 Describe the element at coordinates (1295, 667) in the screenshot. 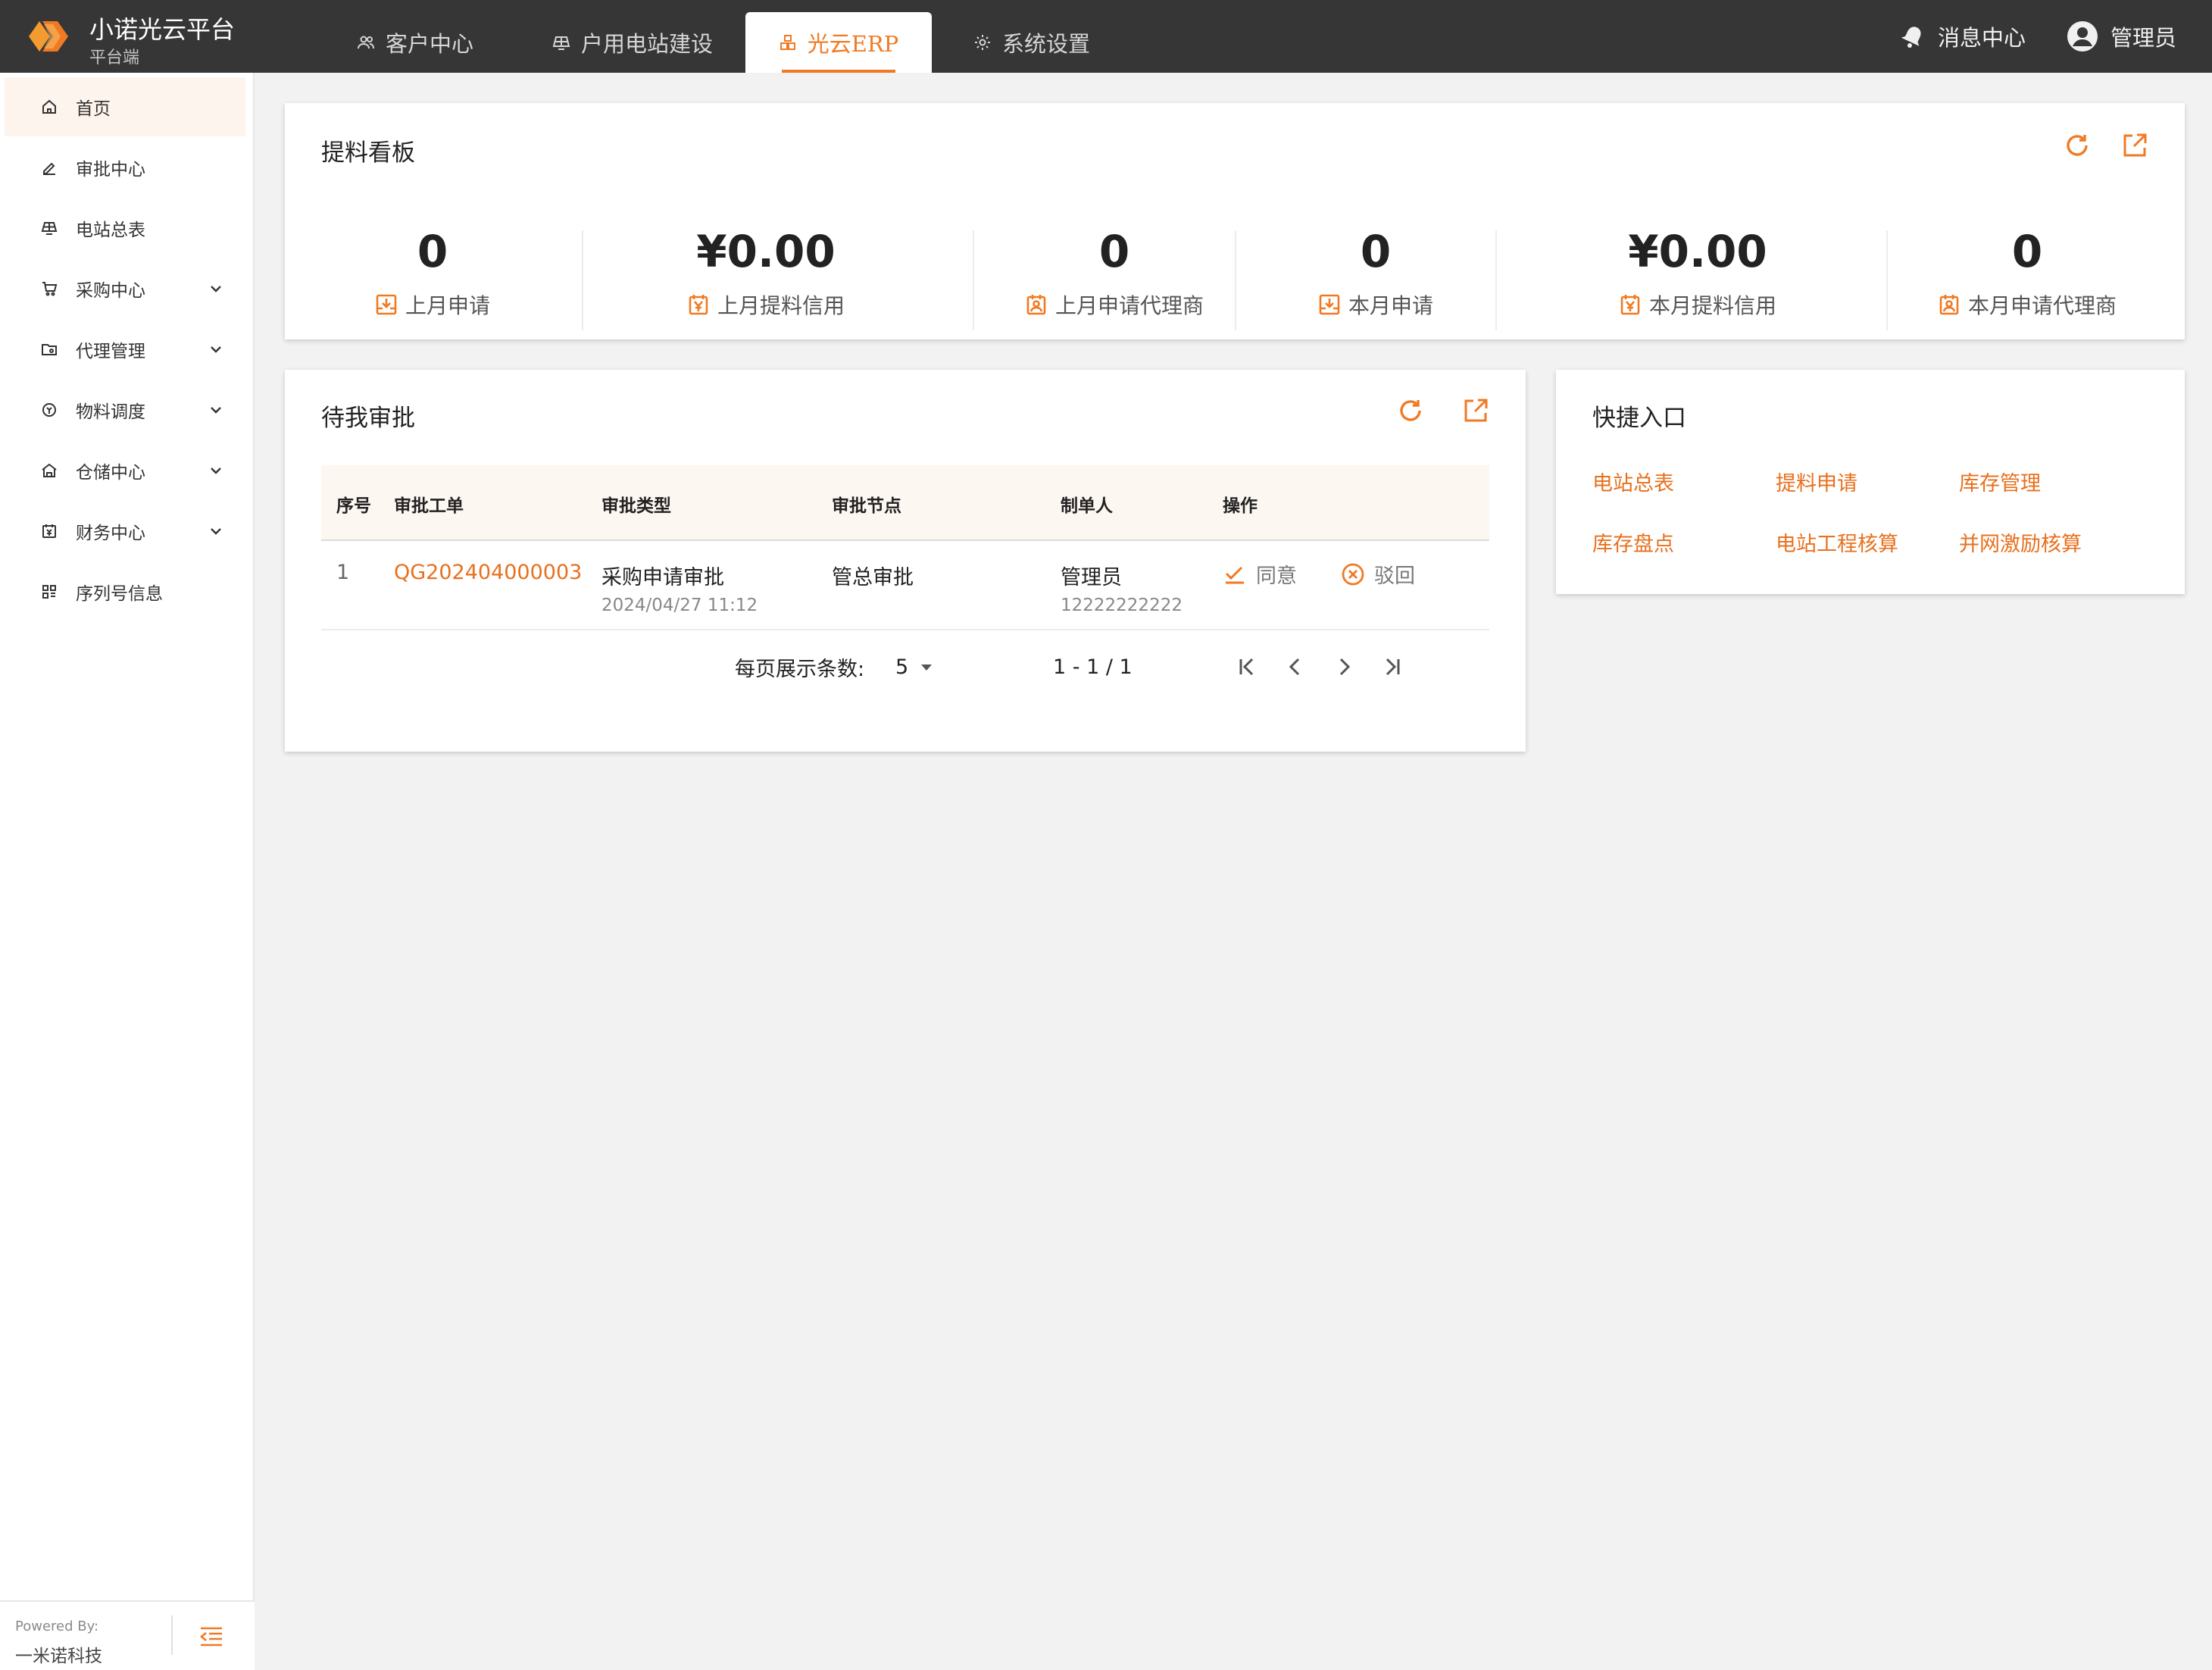

I see `previous-page-icon` at that location.